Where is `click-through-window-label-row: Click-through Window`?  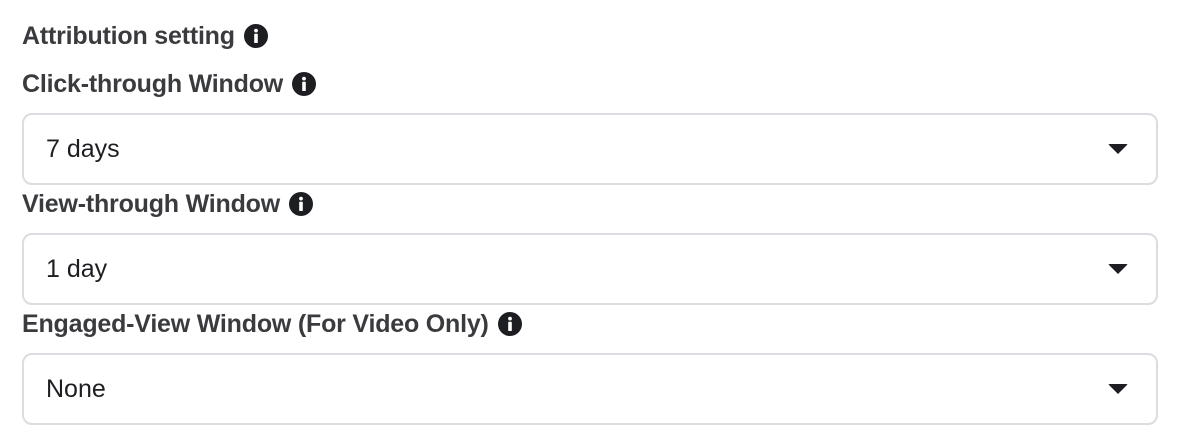 click-through-window-label-row: Click-through Window is located at coordinates (169, 84).